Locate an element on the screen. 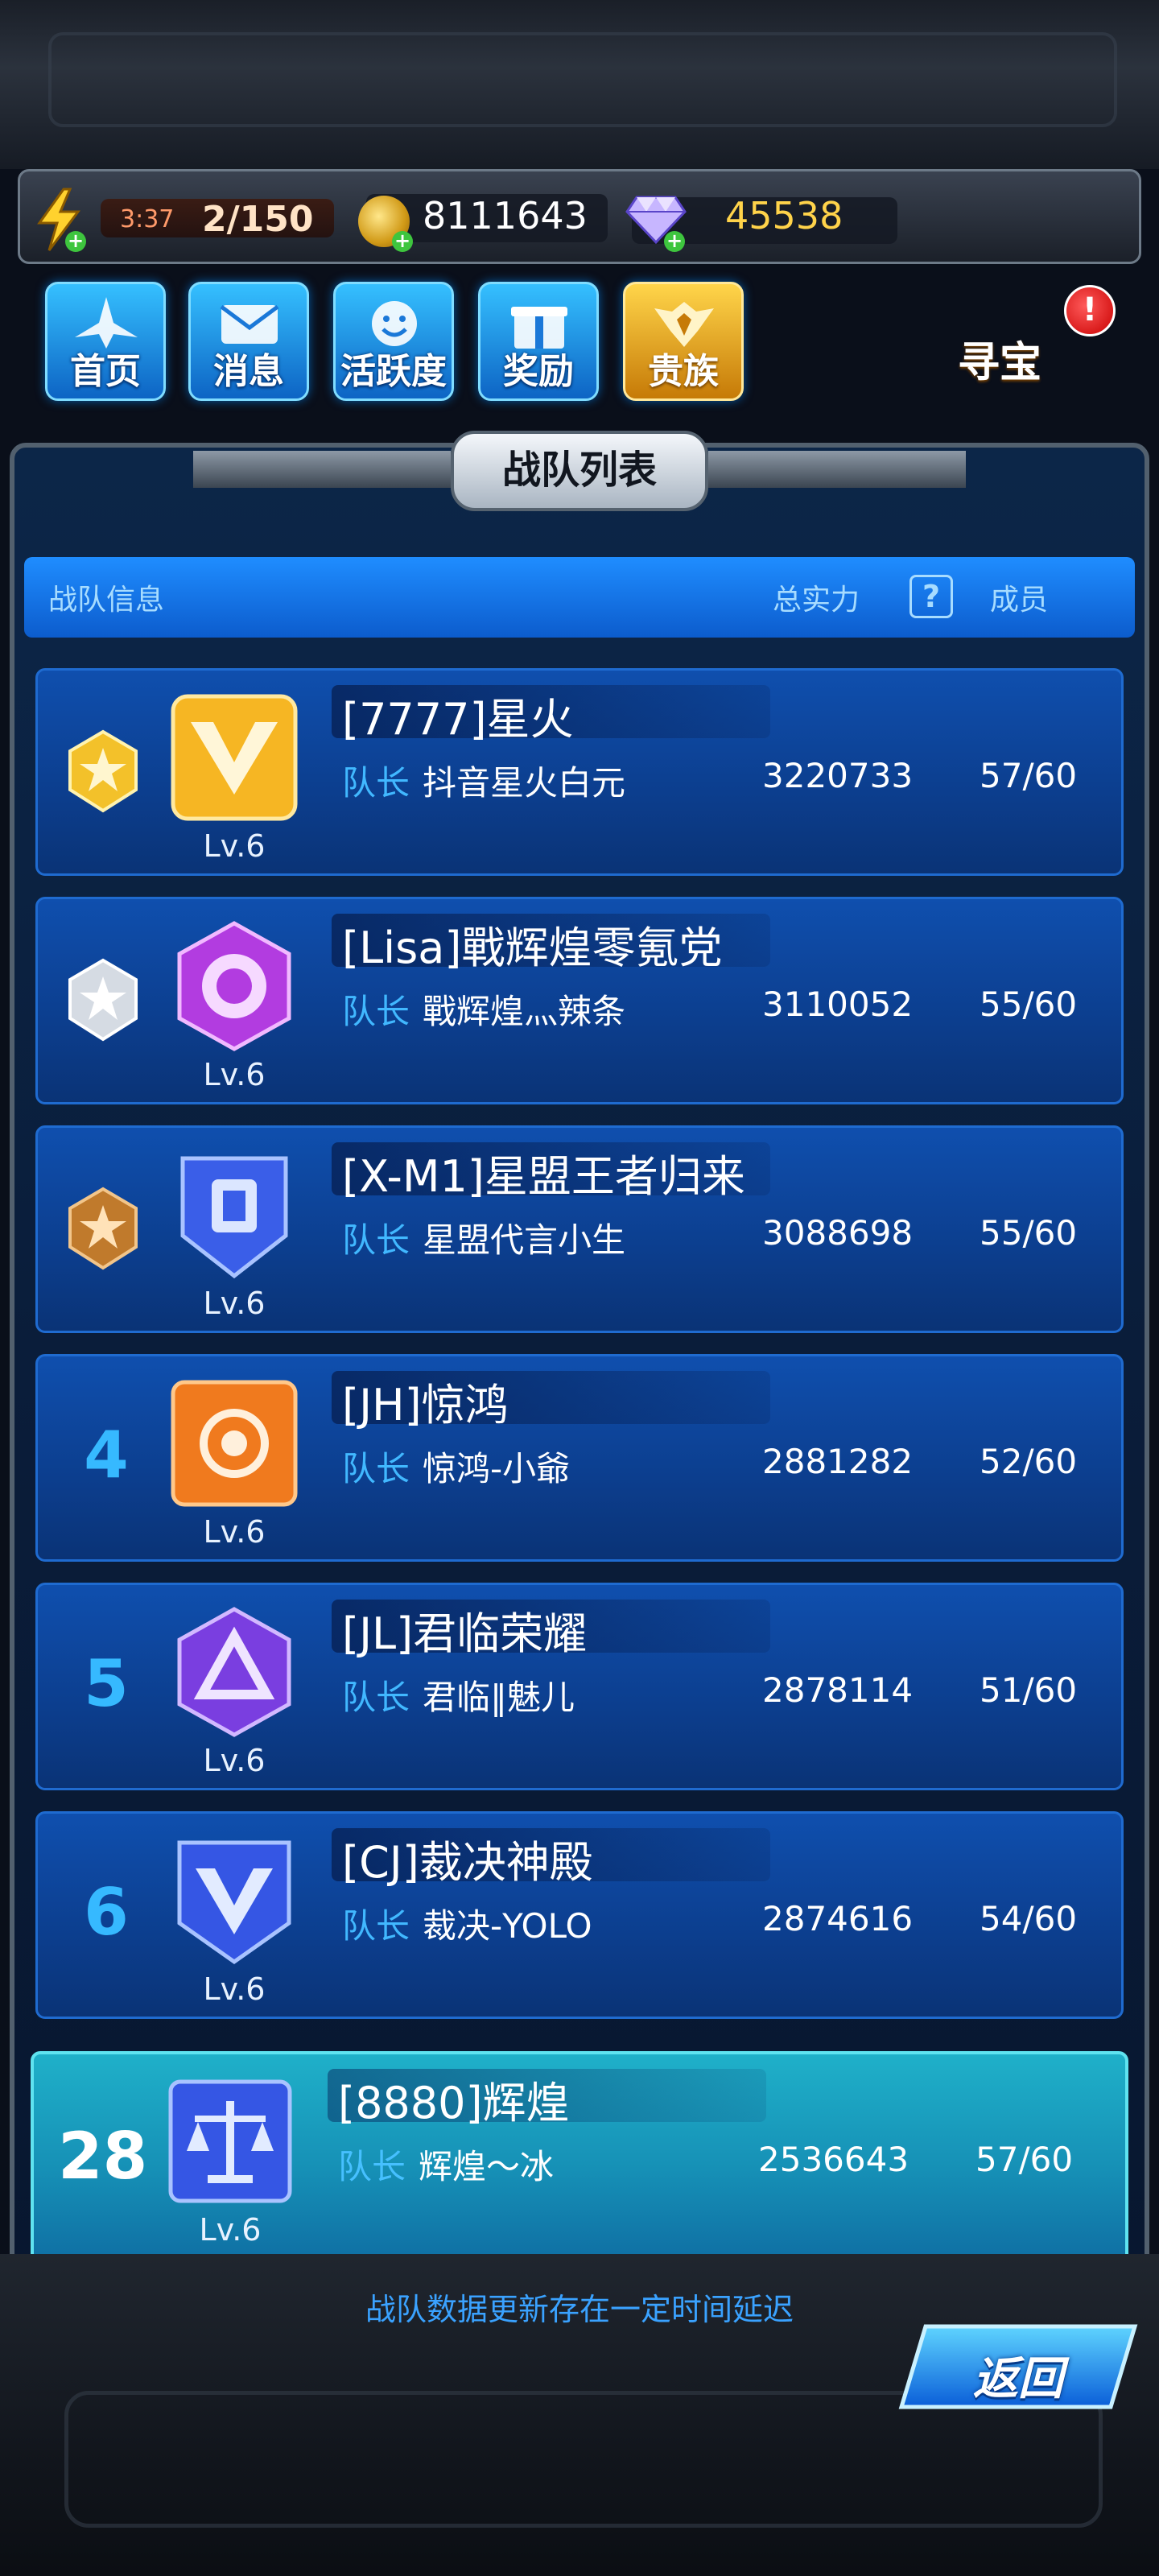 The image size is (1159, 2576). bronze-medal-icon is located at coordinates (103, 1228).